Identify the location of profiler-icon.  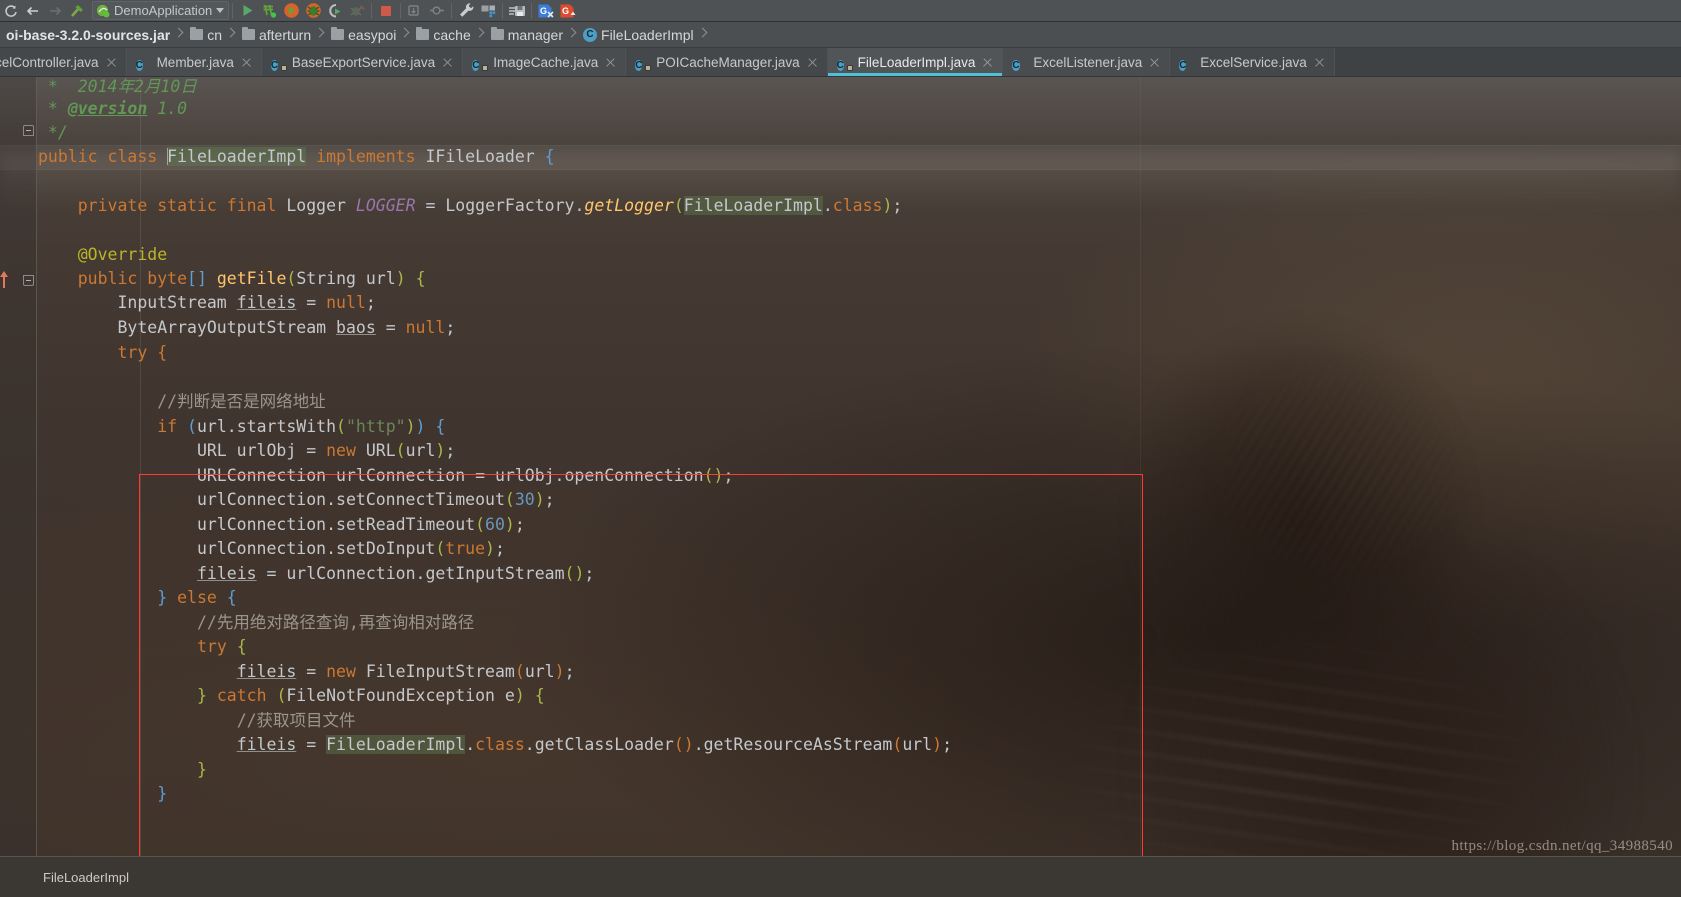
(335, 11).